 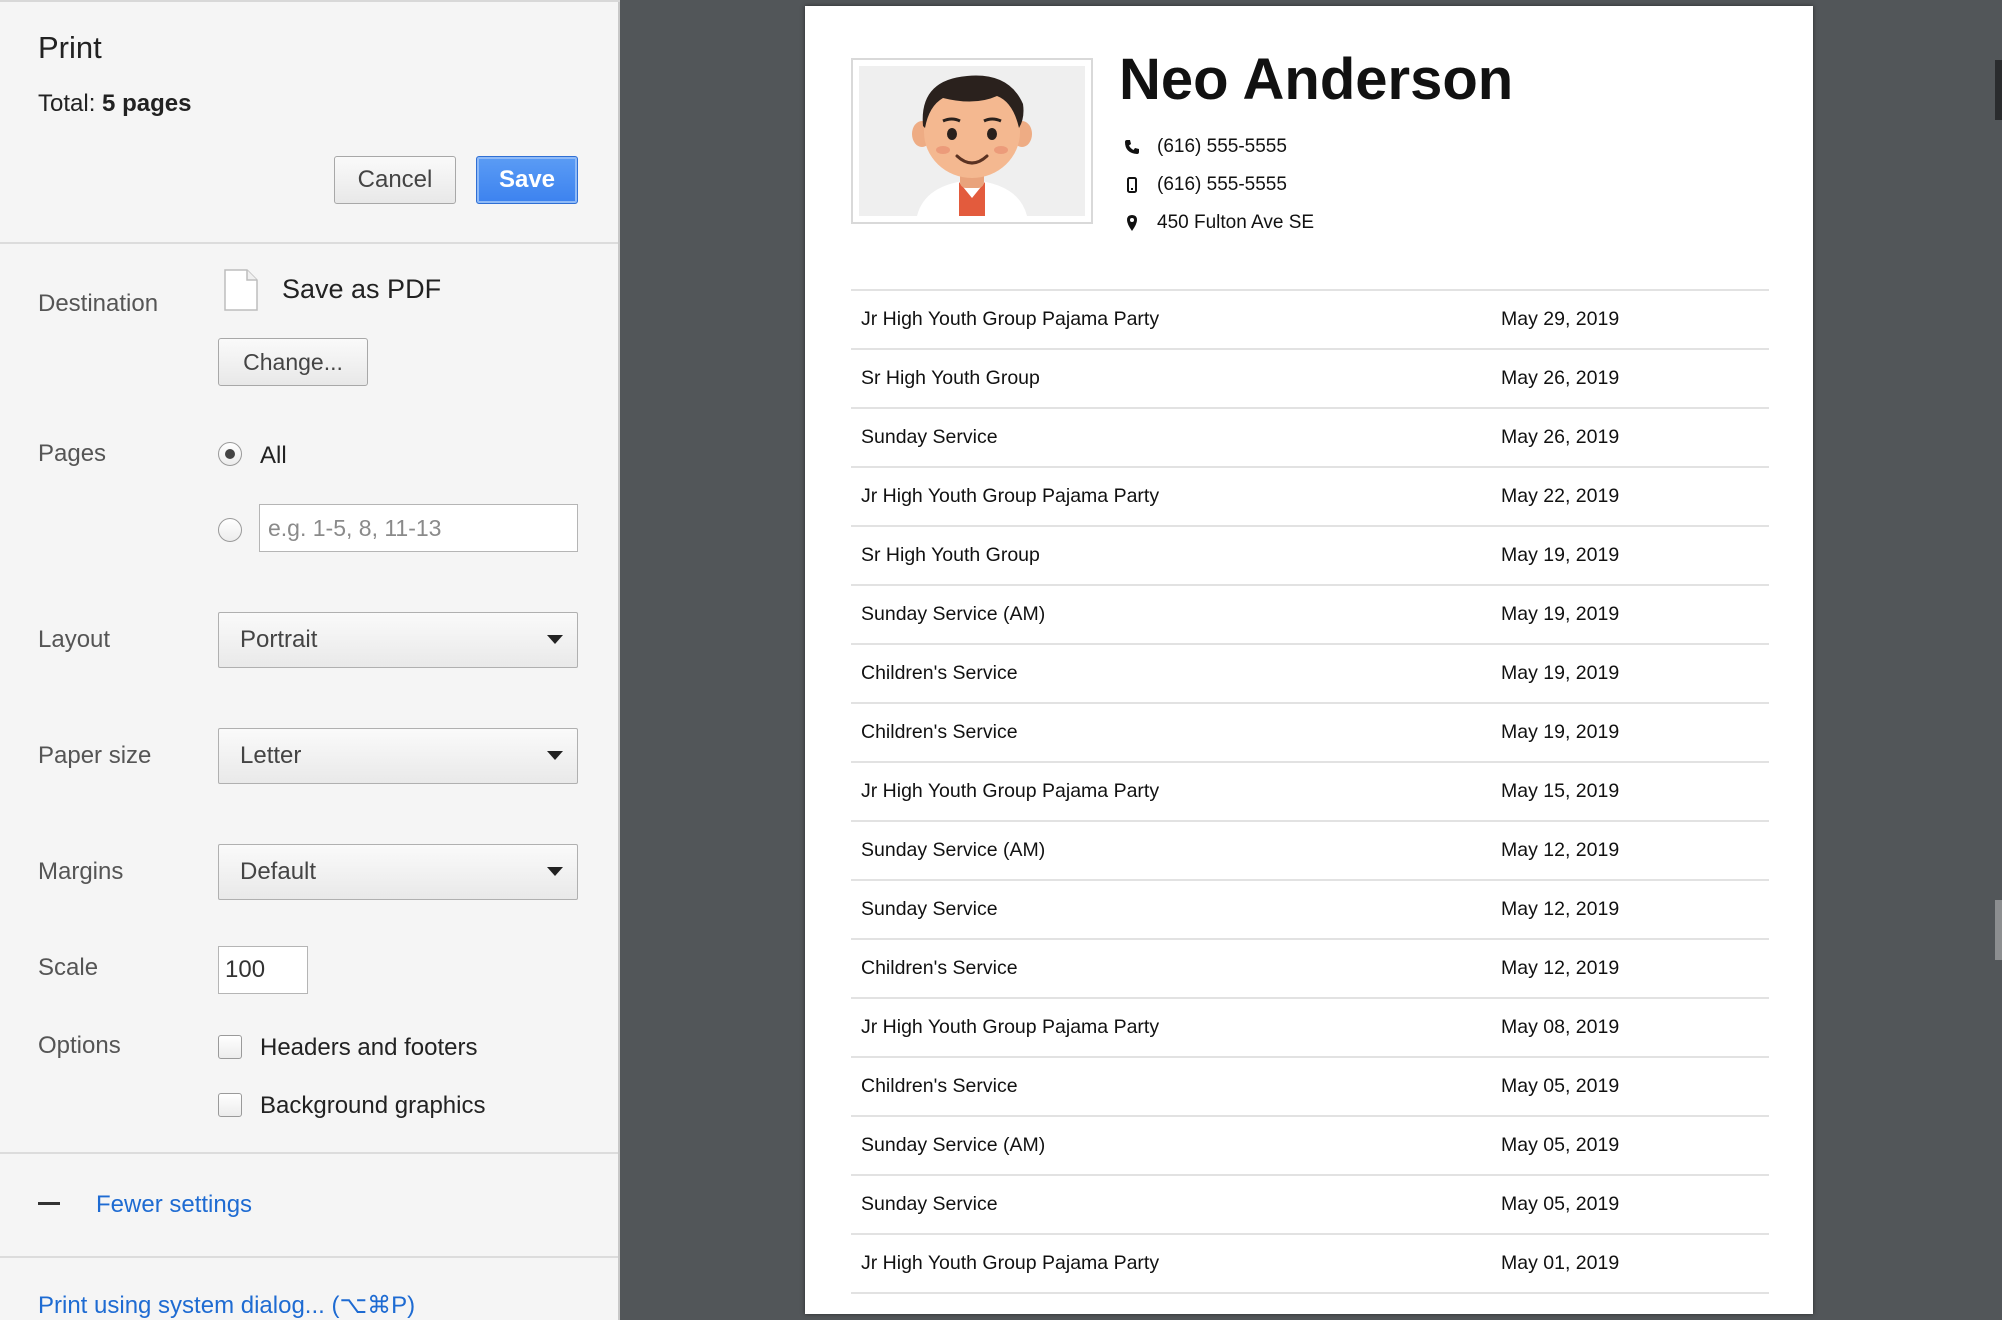 I want to click on profile-photo, so click(x=972, y=141).